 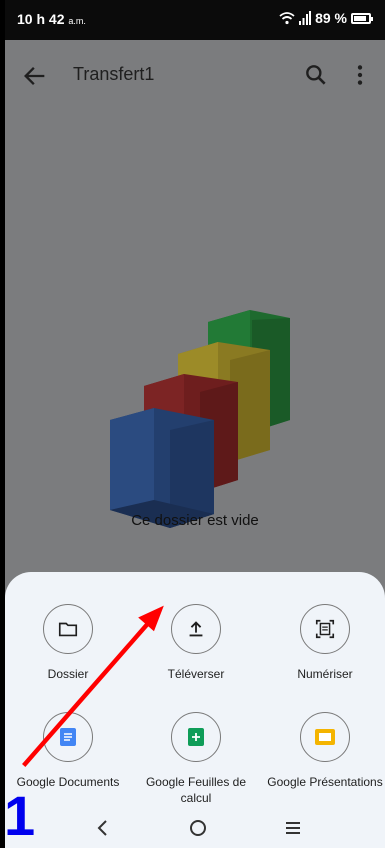 I want to click on option-google-sheets: Google Feuilles de calcul, so click(x=196, y=759).